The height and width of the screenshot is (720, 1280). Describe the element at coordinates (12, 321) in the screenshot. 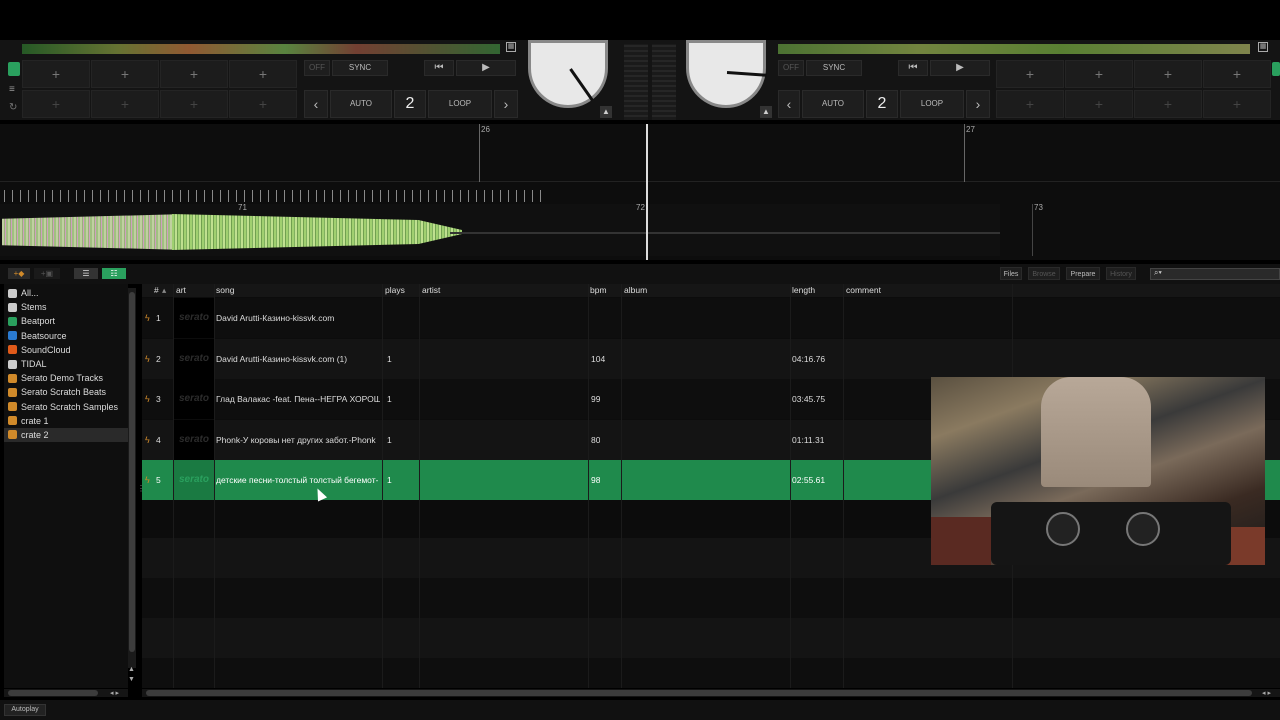

I see `beatport-icon` at that location.